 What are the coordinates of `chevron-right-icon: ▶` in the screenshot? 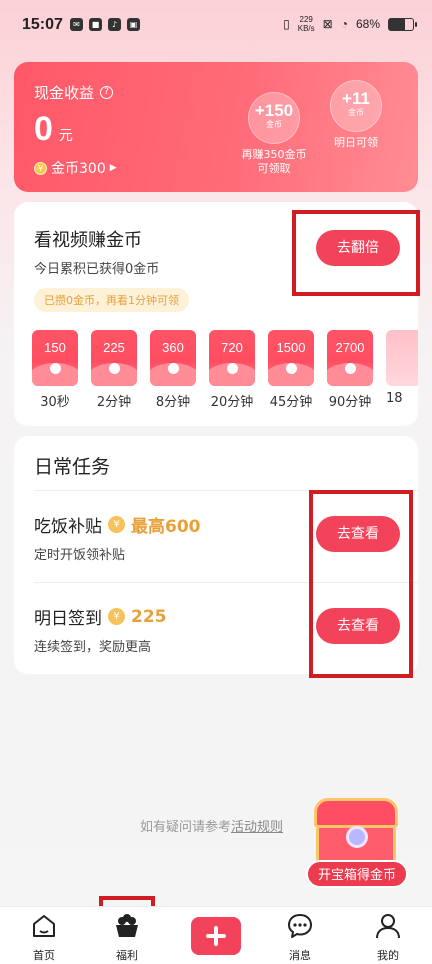 It's located at (113, 168).